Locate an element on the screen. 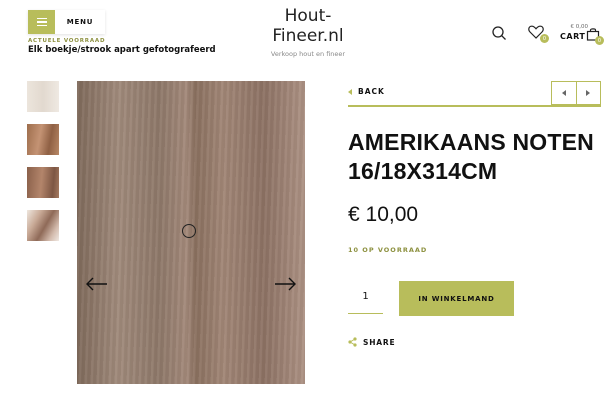  next-product-button is located at coordinates (588, 93).